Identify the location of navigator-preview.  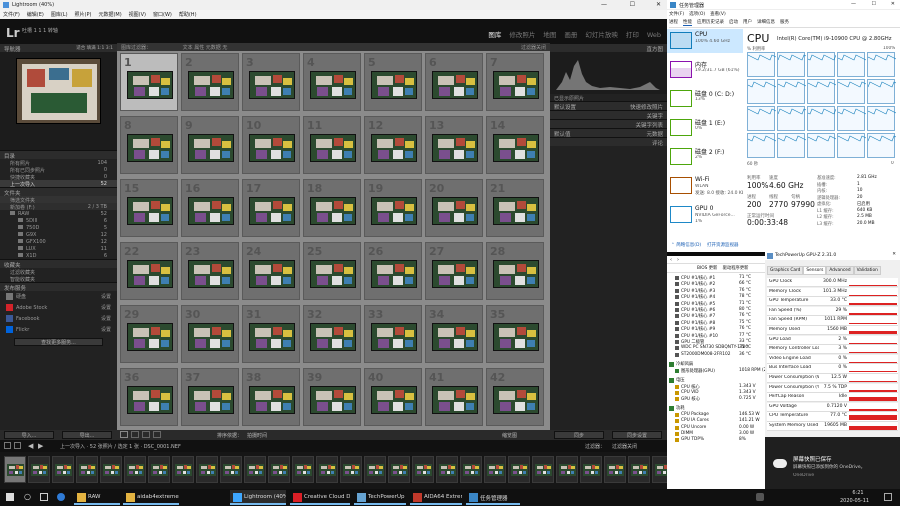
(58, 101).